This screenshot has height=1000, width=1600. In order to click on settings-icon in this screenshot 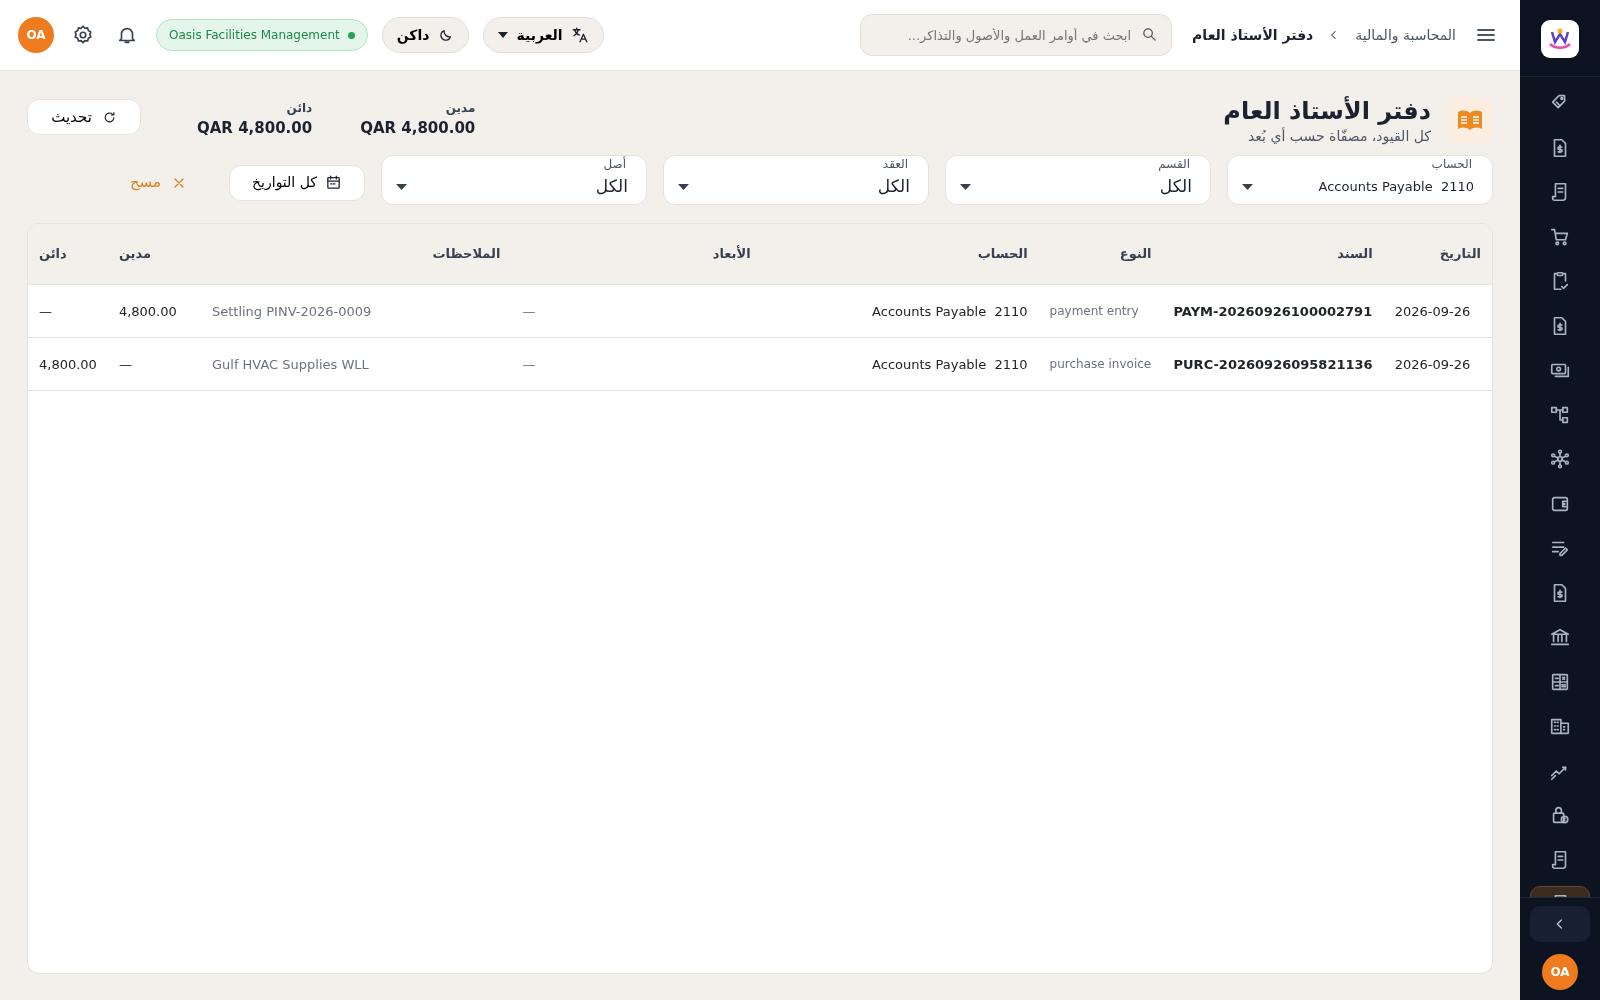, I will do `click(83, 35)`.